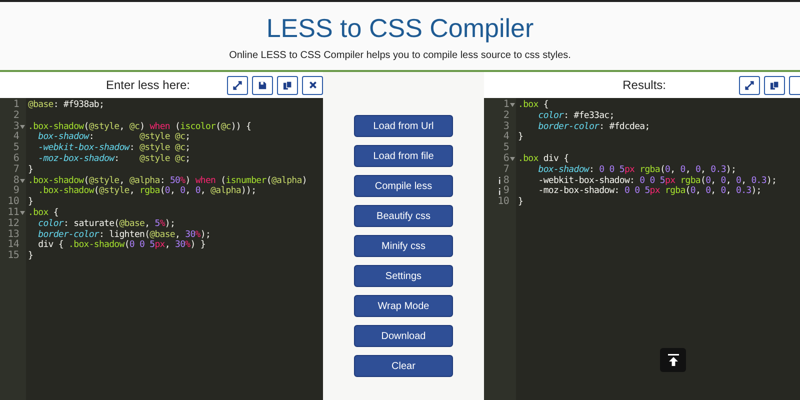 The height and width of the screenshot is (400, 800). Describe the element at coordinates (13, 245) in the screenshot. I see `line-number: 14` at that location.